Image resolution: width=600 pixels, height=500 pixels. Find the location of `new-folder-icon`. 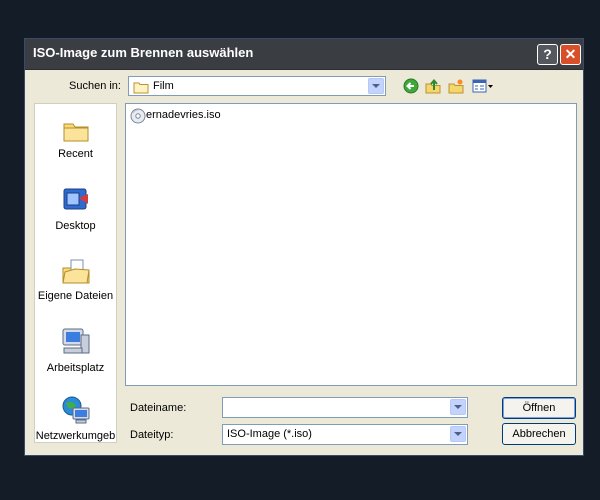

new-folder-icon is located at coordinates (456, 86).